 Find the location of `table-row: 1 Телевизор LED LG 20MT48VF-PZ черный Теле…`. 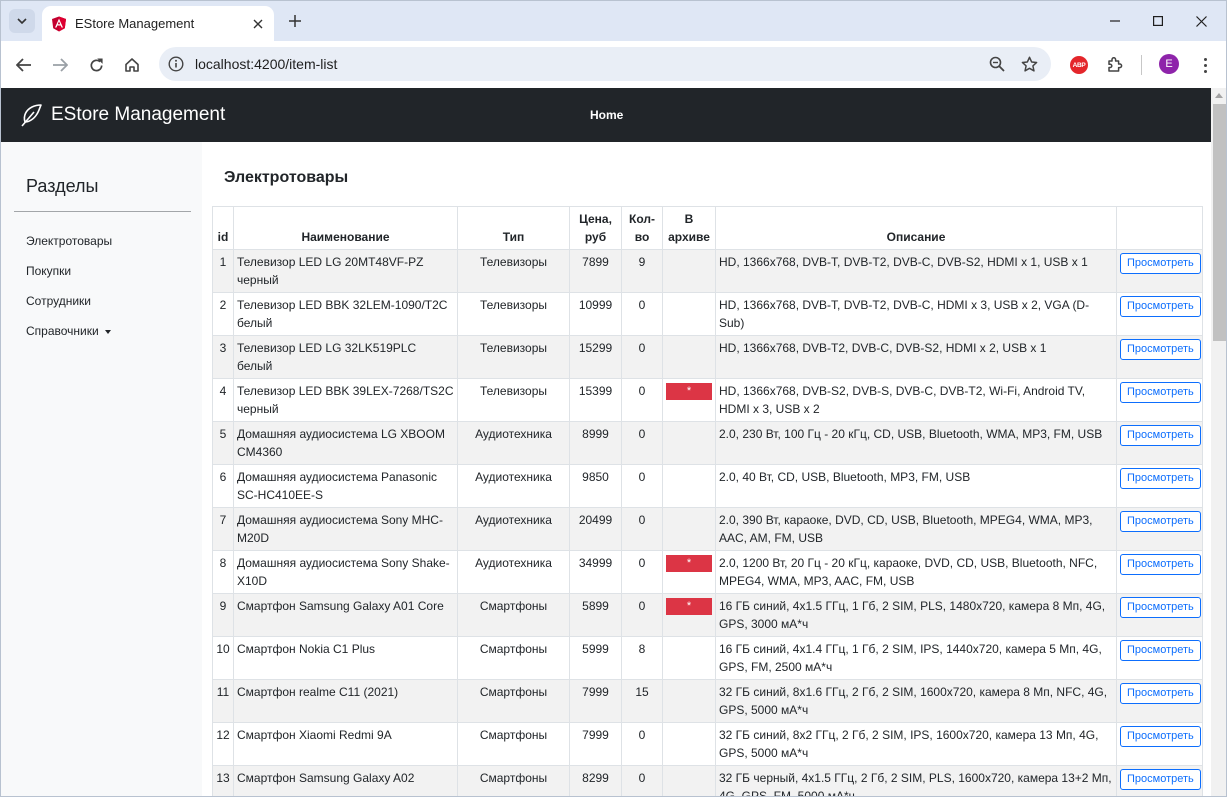

table-row: 1 Телевизор LED LG 20MT48VF-PZ черный Теле… is located at coordinates (707, 271).